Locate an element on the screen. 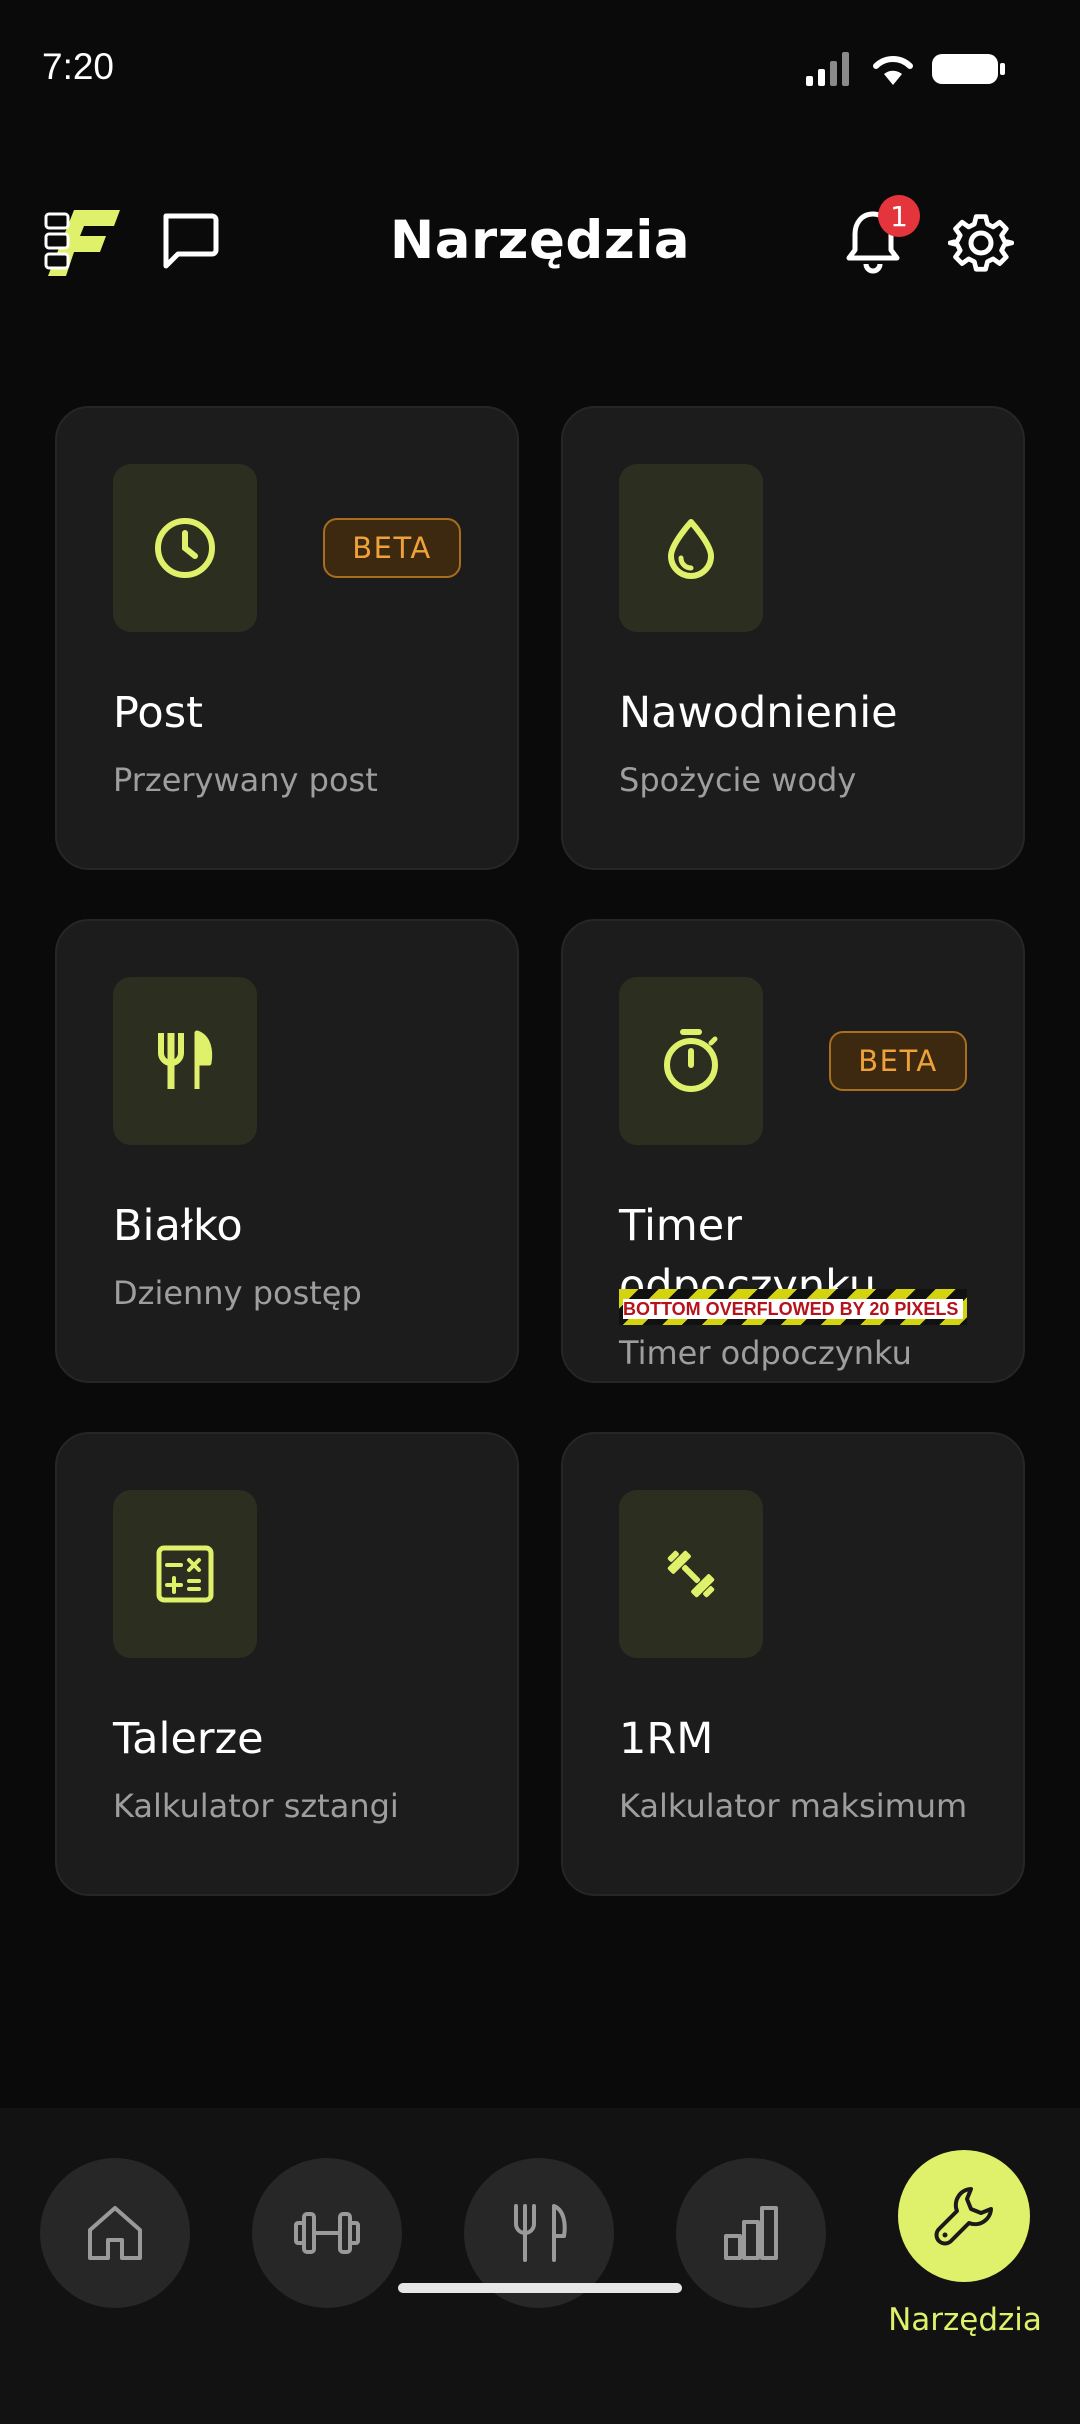  nav-tools is located at coordinates (964, 2216).